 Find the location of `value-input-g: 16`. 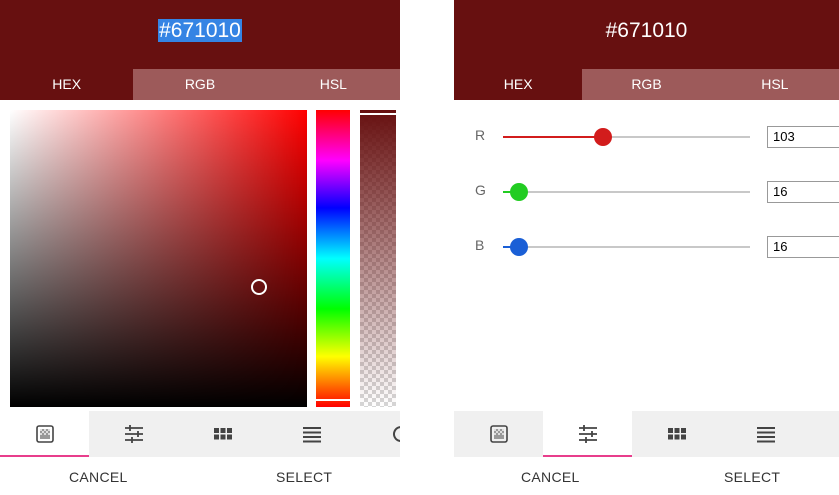

value-input-g: 16 is located at coordinates (803, 192).